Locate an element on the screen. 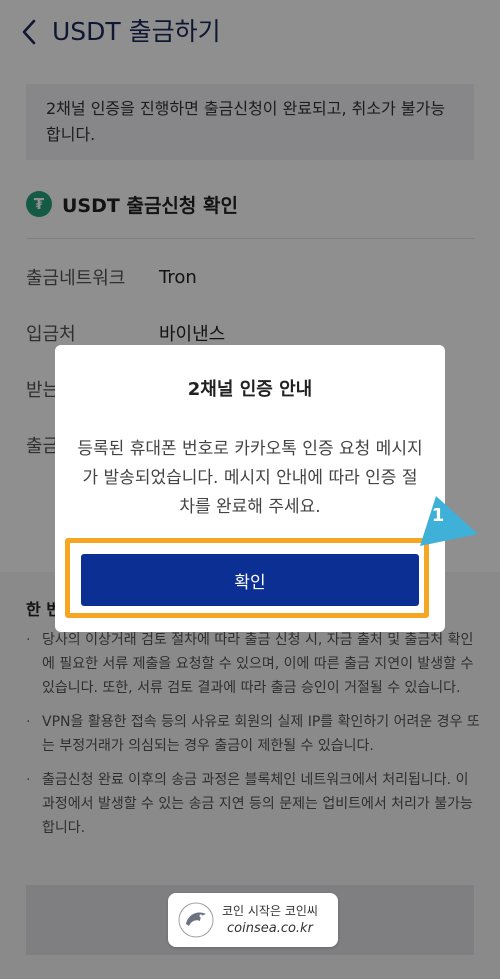 The width and height of the screenshot is (500, 979). watermark-slogan: 코인 시작은 코인씨 is located at coordinates (270, 911).